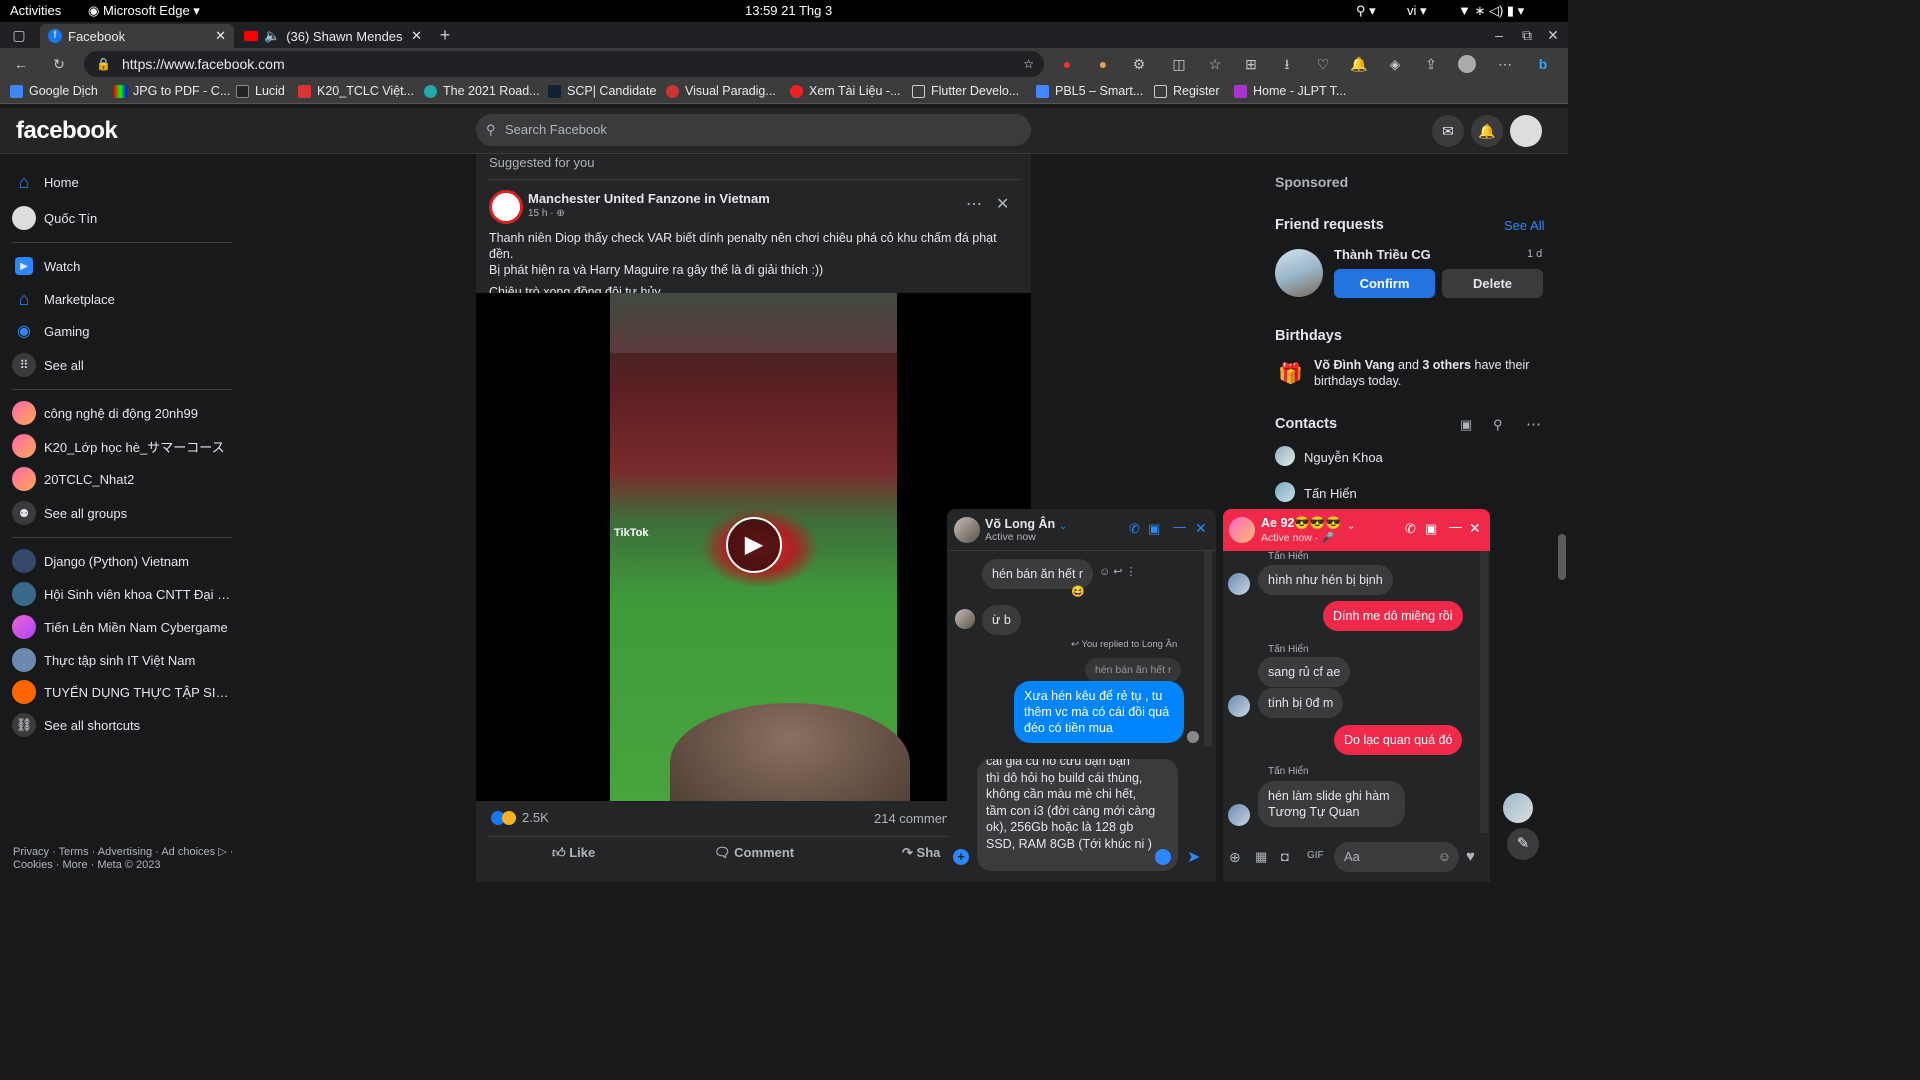 Image resolution: width=1920 pixels, height=1080 pixels. What do you see at coordinates (1553, 35) in the screenshot?
I see `close-window-icon: ✕` at bounding box center [1553, 35].